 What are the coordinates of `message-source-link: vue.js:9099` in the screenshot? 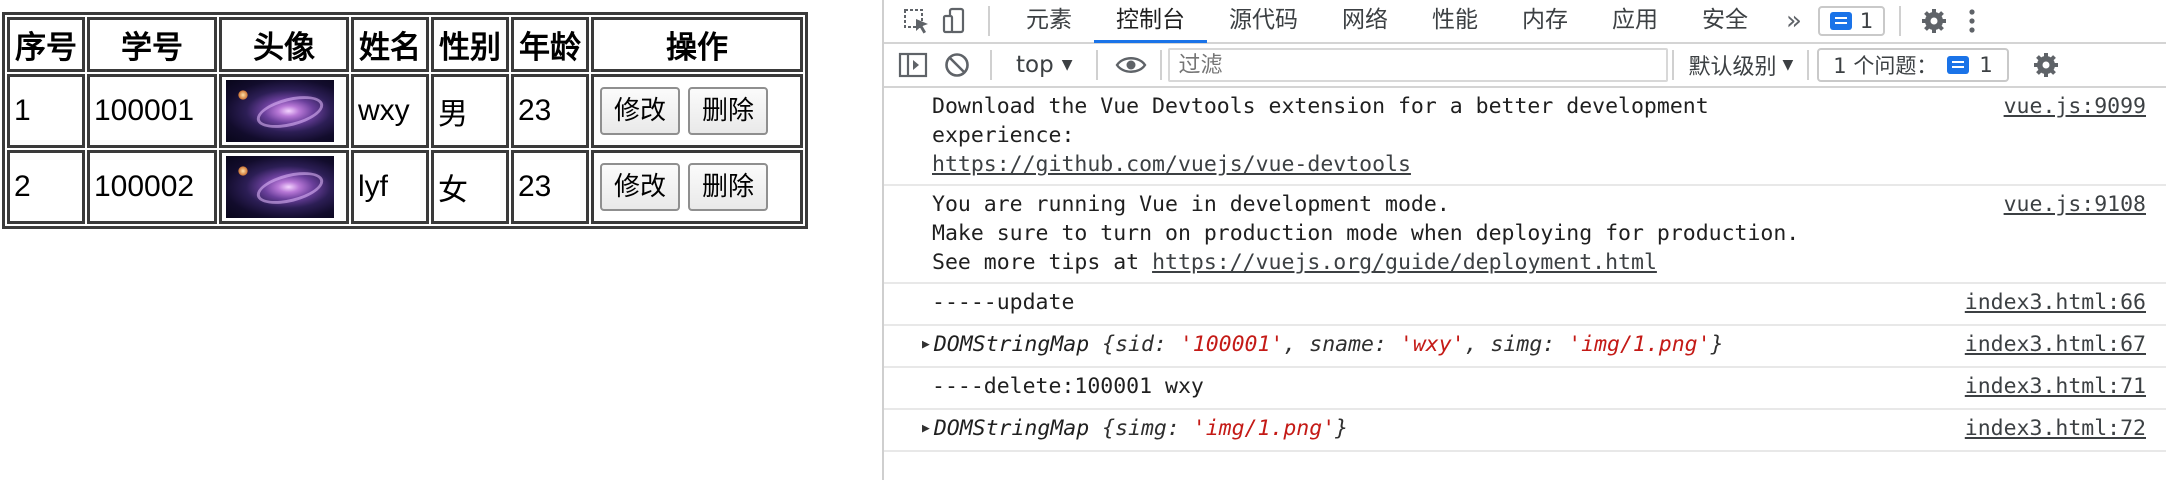 It's located at (2075, 106).